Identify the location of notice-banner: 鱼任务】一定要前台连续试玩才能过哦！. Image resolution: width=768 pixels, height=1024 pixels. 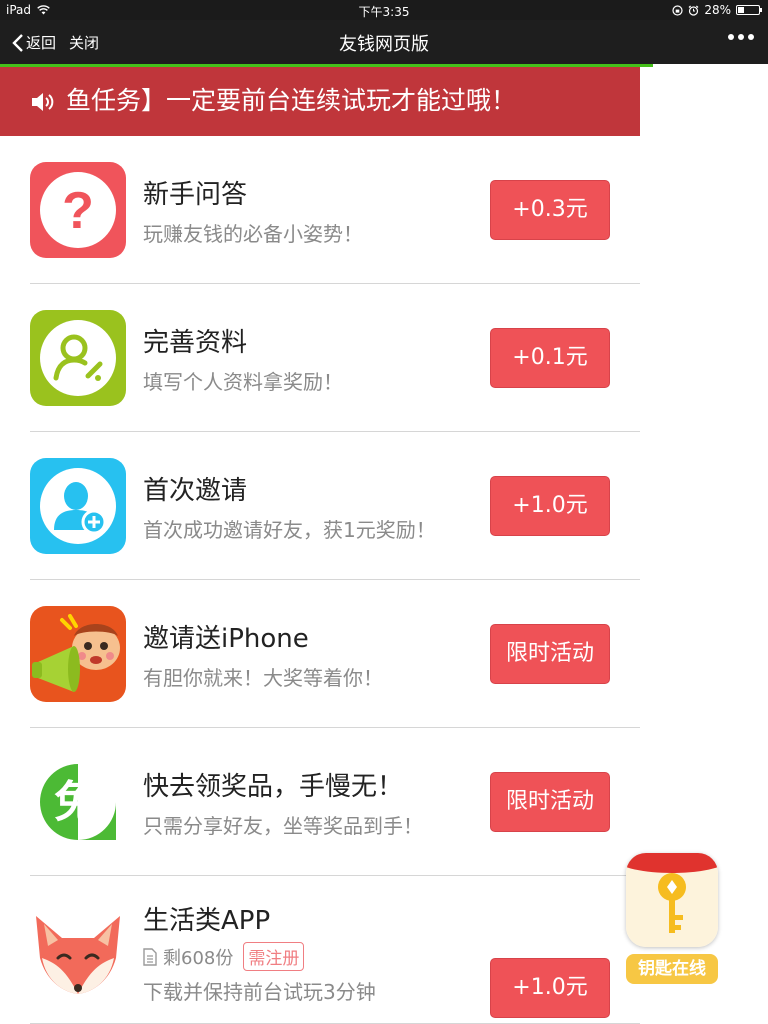
(320, 101).